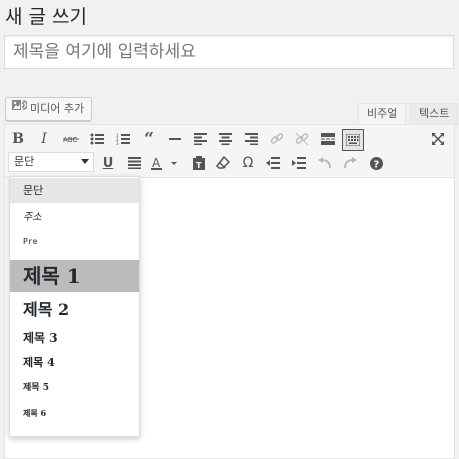 The image size is (459, 459). What do you see at coordinates (104, 52) in the screenshot?
I see `post-title-placeholder: 제목을 여기에 입력하세요` at bounding box center [104, 52].